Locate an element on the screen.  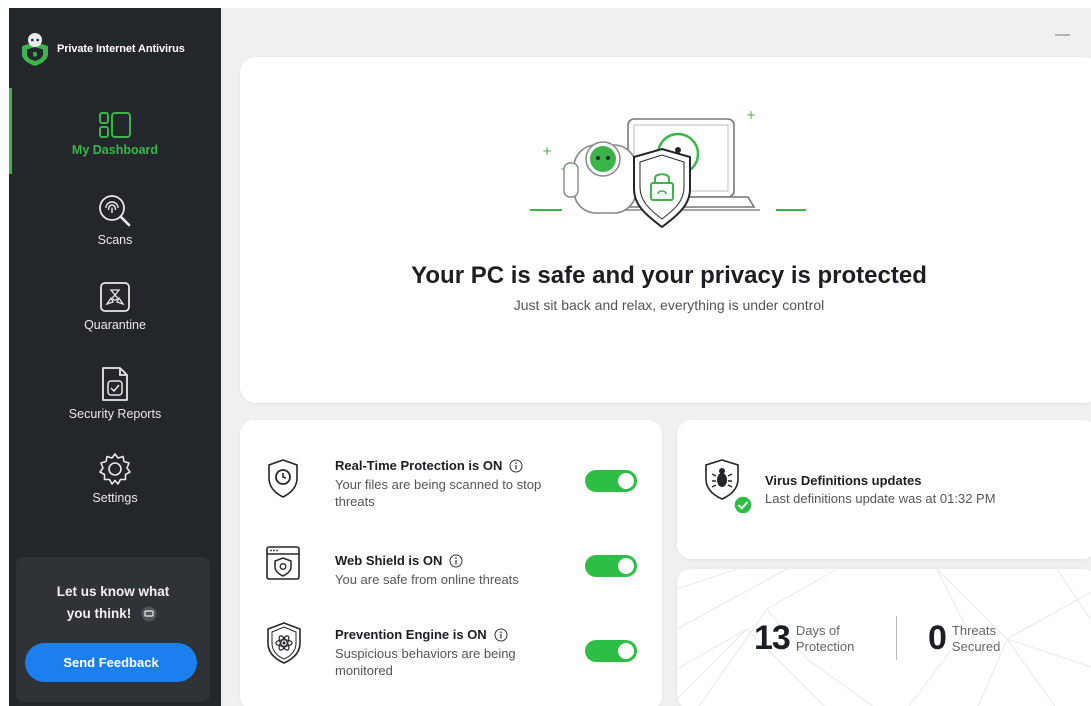
sidebar-item-label: Scans is located at coordinates (115, 240).